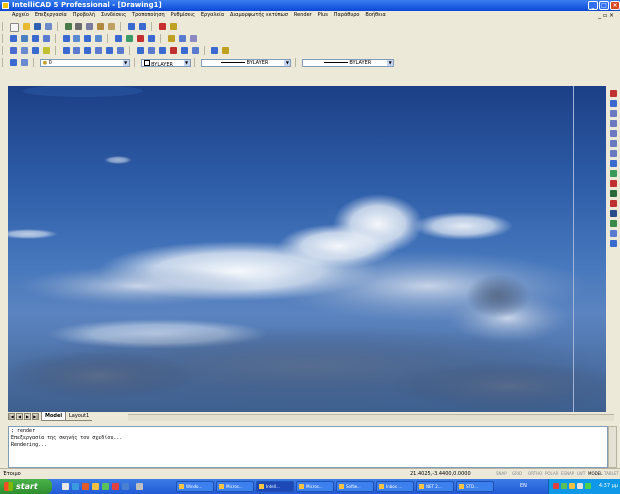 The height and width of the screenshot is (494, 620). What do you see at coordinates (27, 416) in the screenshot?
I see `next-tab-icon: ▶` at bounding box center [27, 416].